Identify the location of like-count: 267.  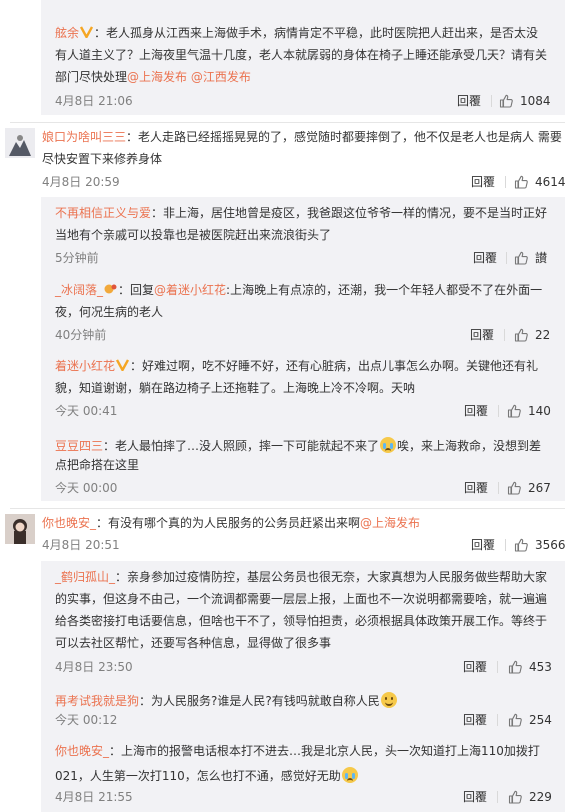
(539, 488).